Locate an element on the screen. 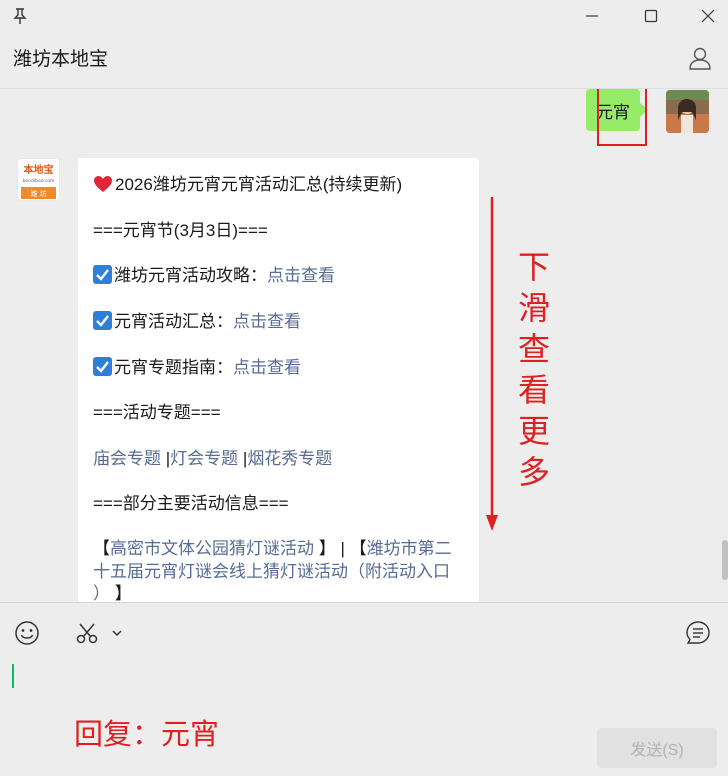 Image resolution: width=728 pixels, height=776 pixels. activity-line: ） 】 is located at coordinates (112, 590).